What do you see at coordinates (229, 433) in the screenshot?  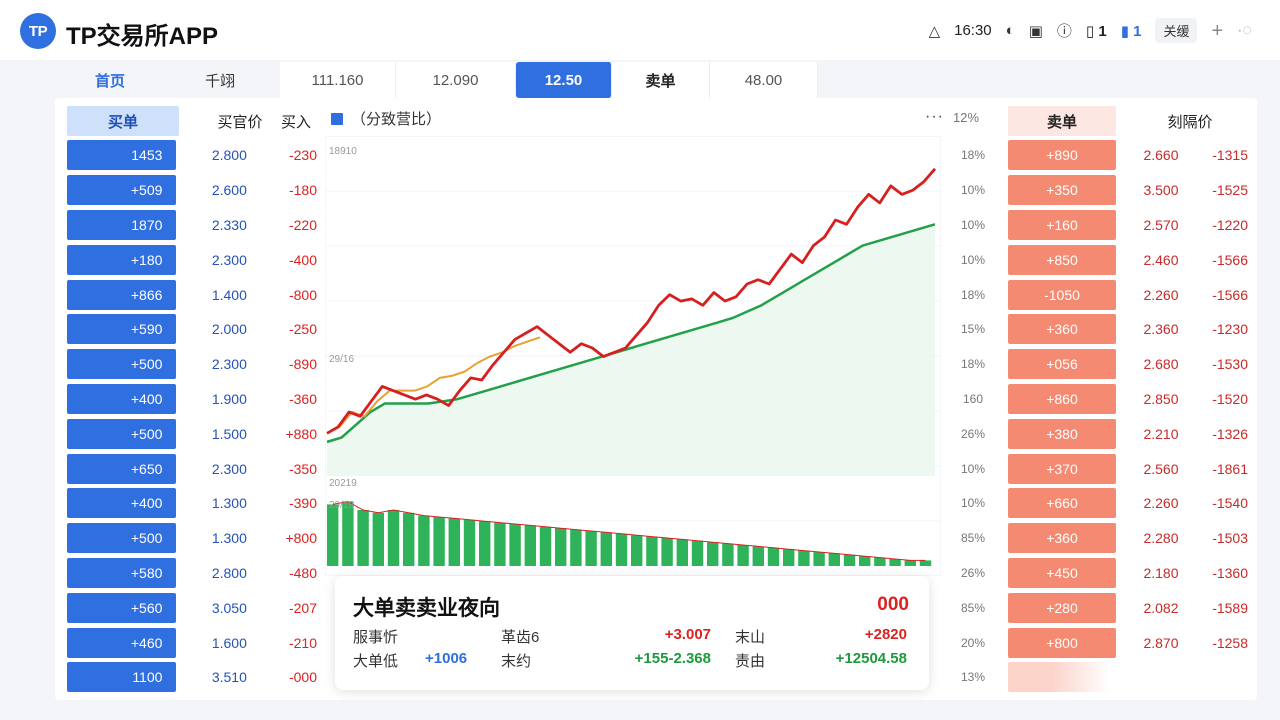 I see `buy-price: 1.500` at bounding box center [229, 433].